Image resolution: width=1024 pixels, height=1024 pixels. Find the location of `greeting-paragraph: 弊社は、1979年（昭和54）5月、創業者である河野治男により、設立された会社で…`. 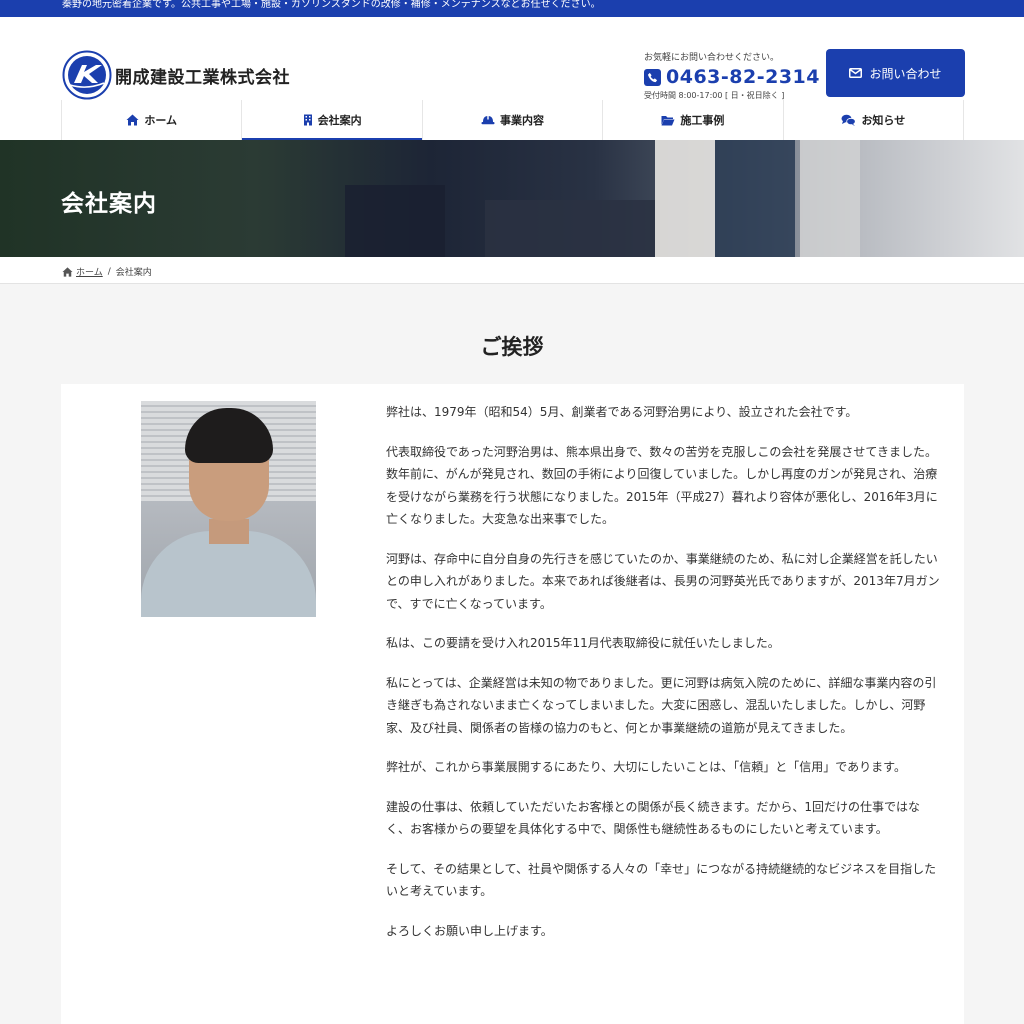

greeting-paragraph: 弊社は、1979年（昭和54）5月、創業者である河野治男により、設立された会社で… is located at coordinates (622, 412).